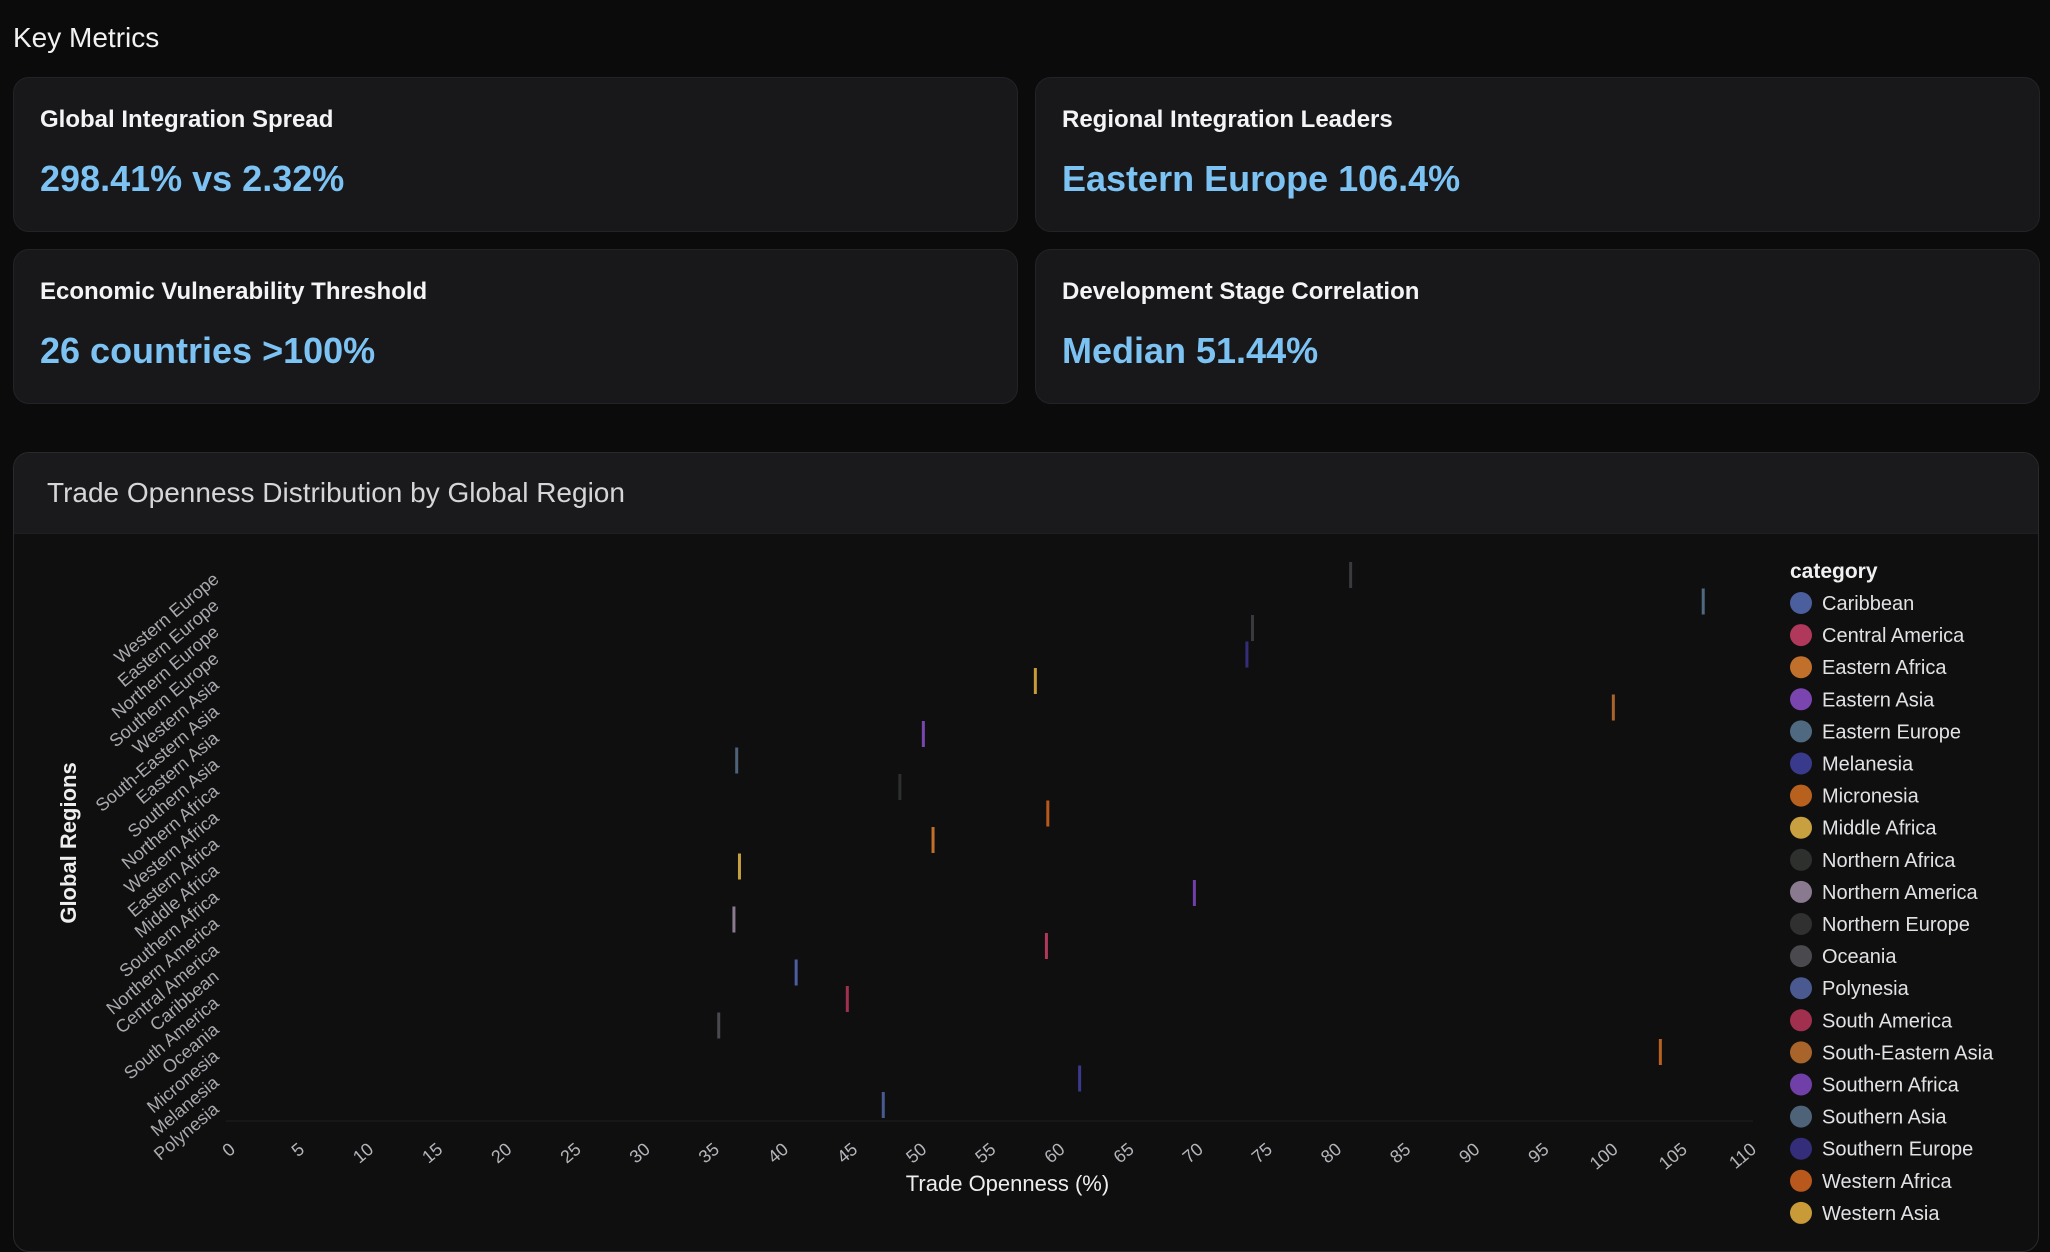  I want to click on x-tick-label: 90, so click(1469, 1153).